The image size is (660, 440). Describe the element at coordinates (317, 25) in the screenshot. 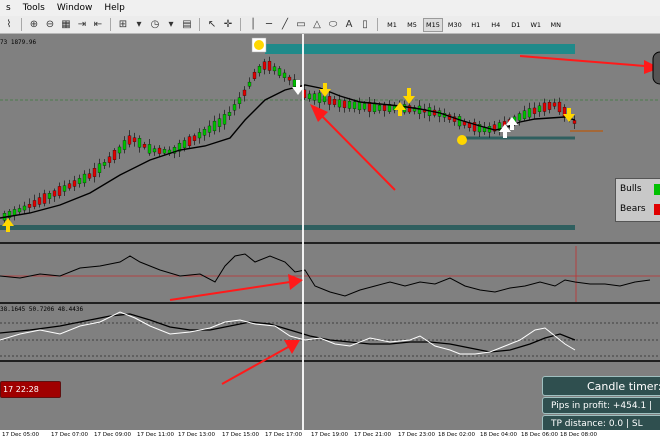

I see `triangle-icon: △` at that location.